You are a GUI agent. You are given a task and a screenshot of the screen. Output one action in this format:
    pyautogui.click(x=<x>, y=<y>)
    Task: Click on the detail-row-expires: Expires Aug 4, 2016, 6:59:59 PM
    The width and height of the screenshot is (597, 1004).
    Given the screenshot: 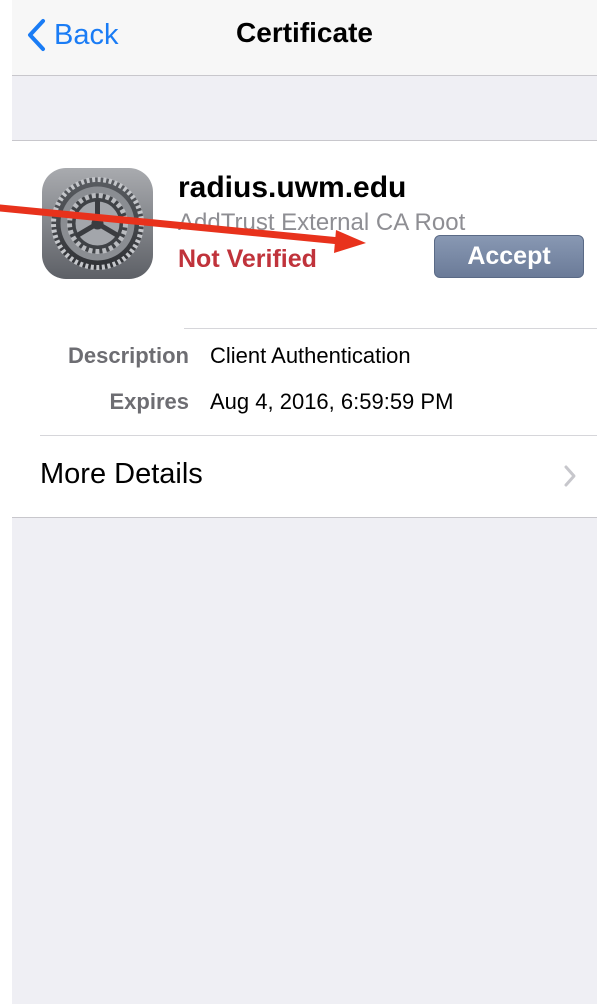 What is the action you would take?
    pyautogui.click(x=304, y=406)
    